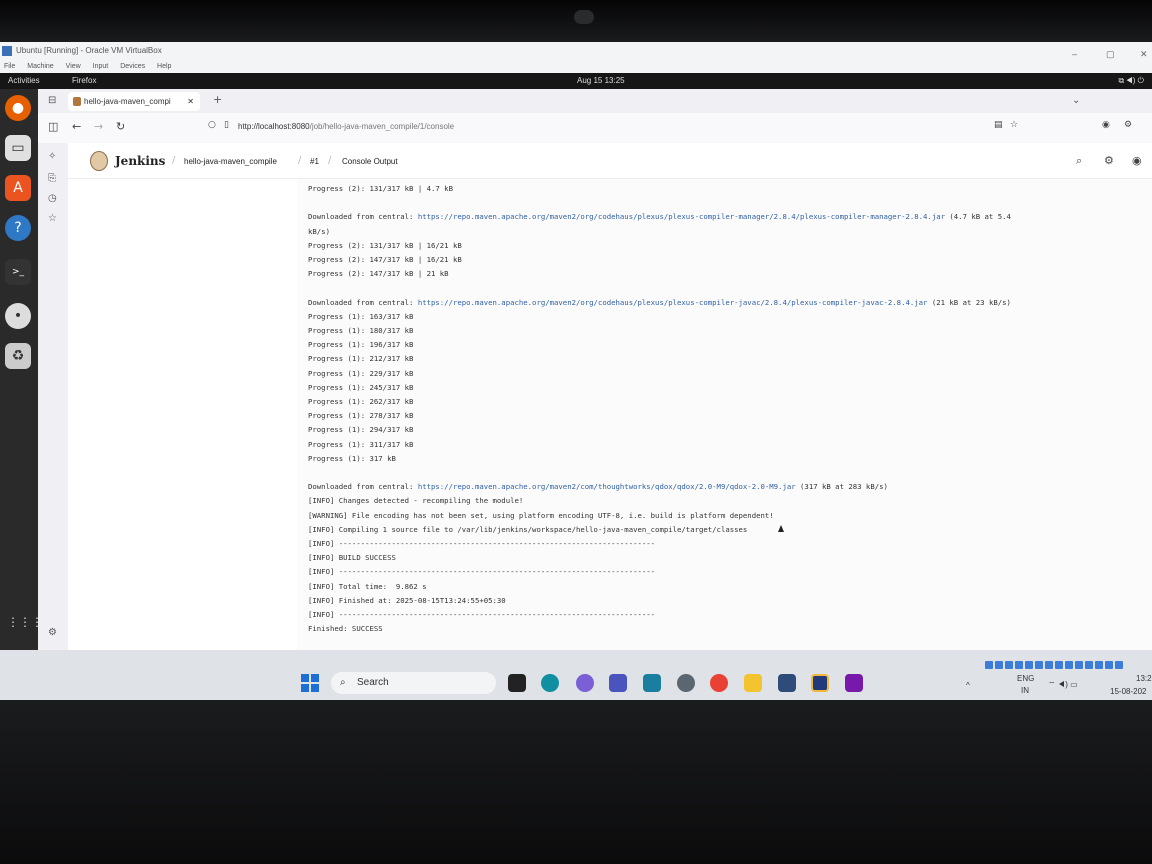 The image size is (1152, 864). What do you see at coordinates (40, 66) in the screenshot?
I see `menu-machine: Machine` at bounding box center [40, 66].